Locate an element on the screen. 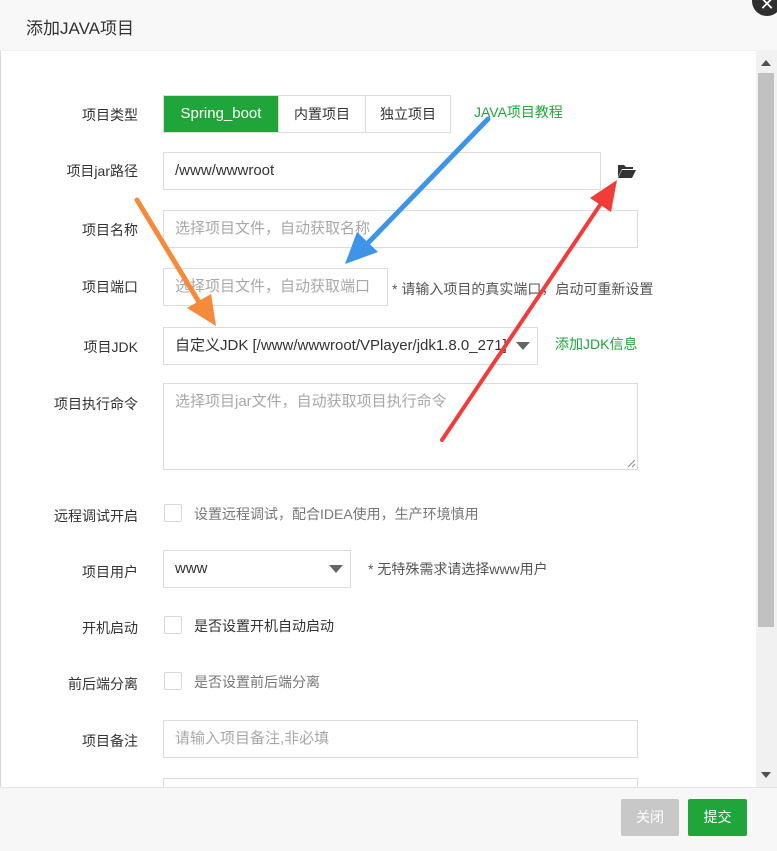 The width and height of the screenshot is (777, 851). next-field-input is located at coordinates (400, 782).